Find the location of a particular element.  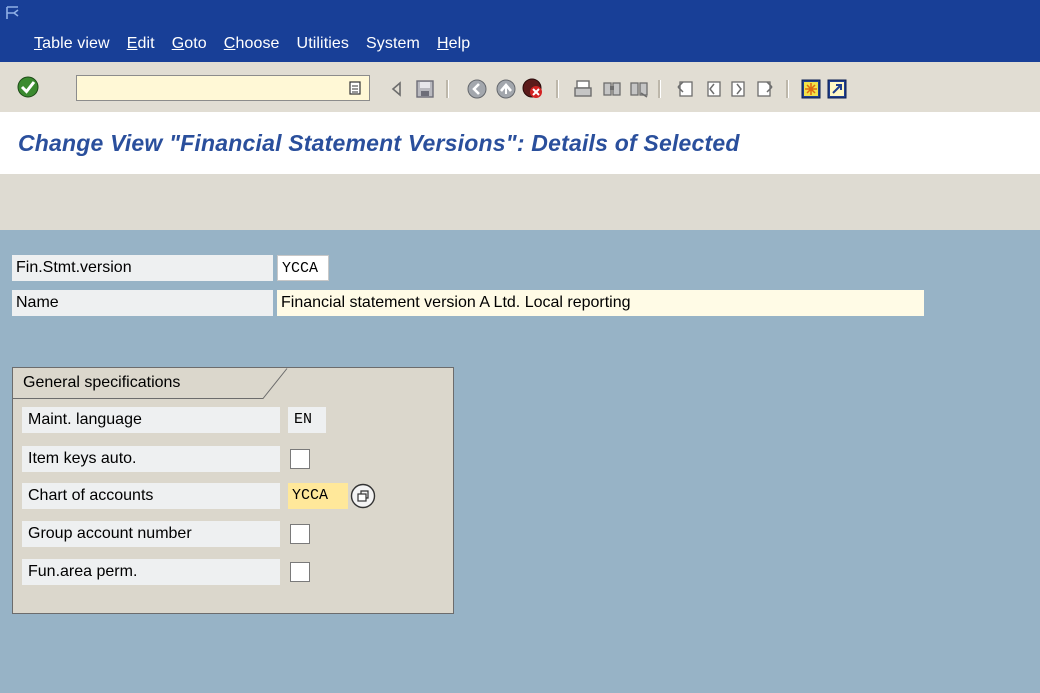

item-keys-auto-label: Item keys auto. is located at coordinates (151, 459).